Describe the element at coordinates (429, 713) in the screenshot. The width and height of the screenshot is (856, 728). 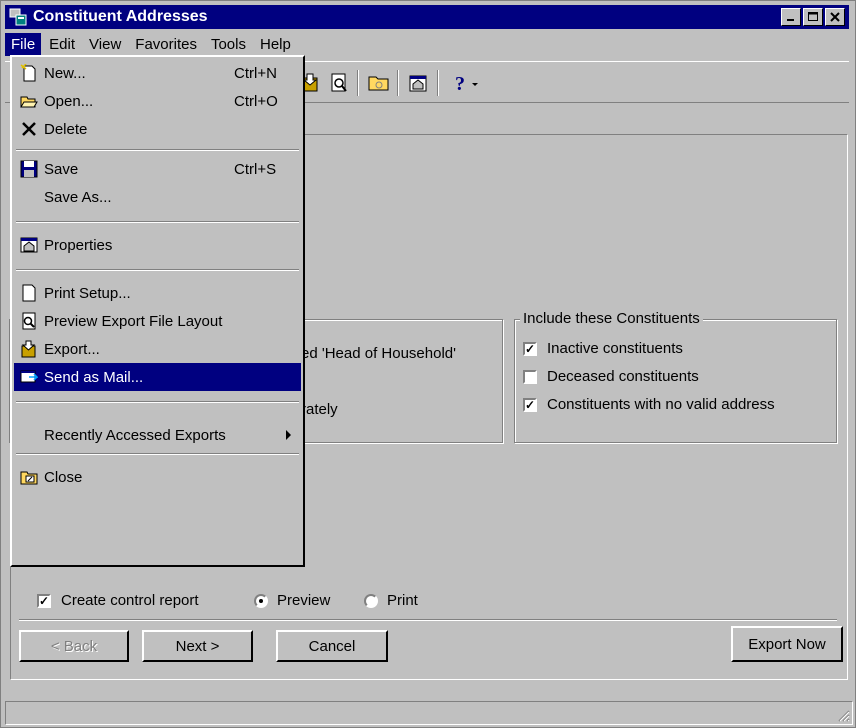
I see `status-bar` at that location.